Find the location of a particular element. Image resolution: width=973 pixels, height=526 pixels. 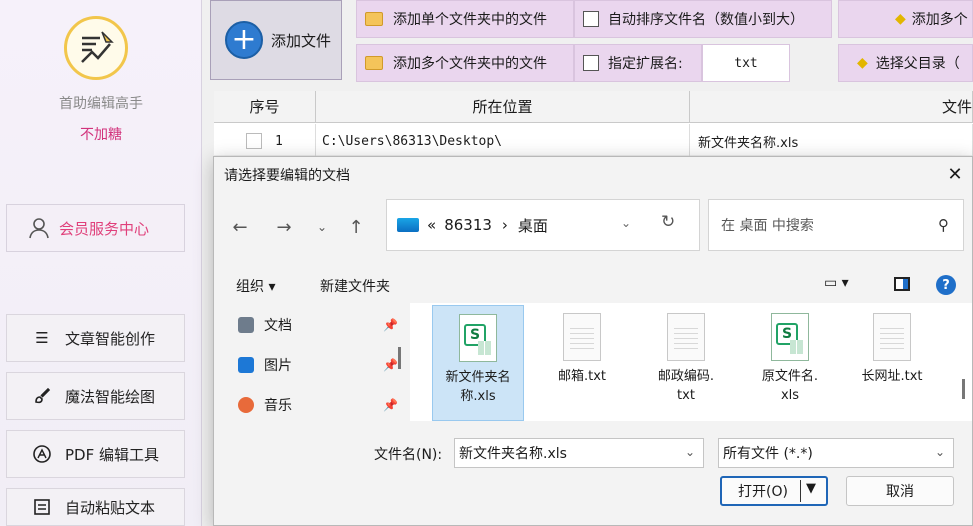

column-header-index: 序号 is located at coordinates (265, 107).